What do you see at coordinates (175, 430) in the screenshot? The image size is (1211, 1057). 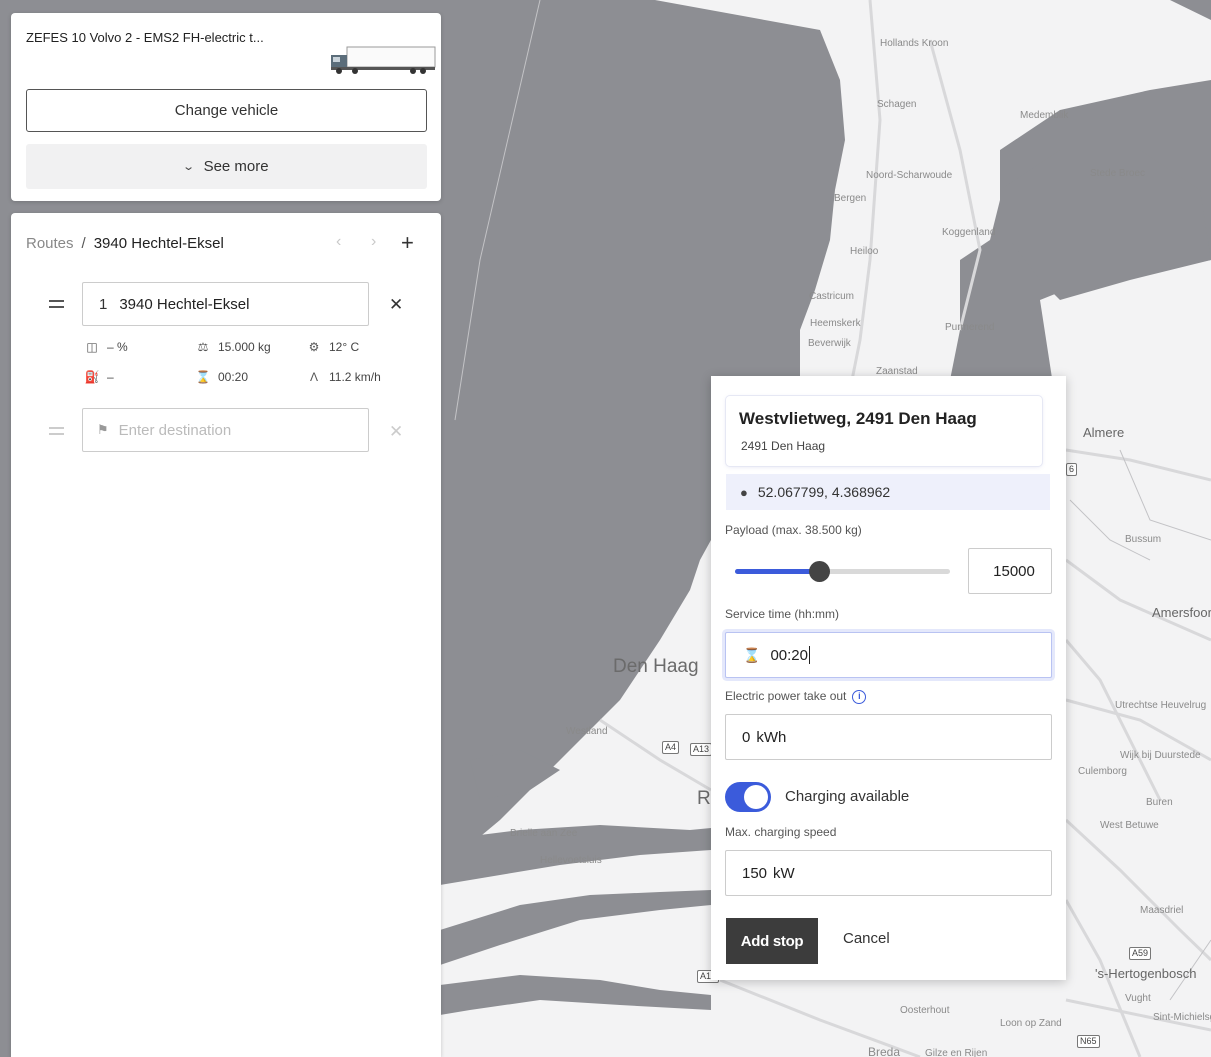 I see `destination-placeholder: Enter destination` at bounding box center [175, 430].